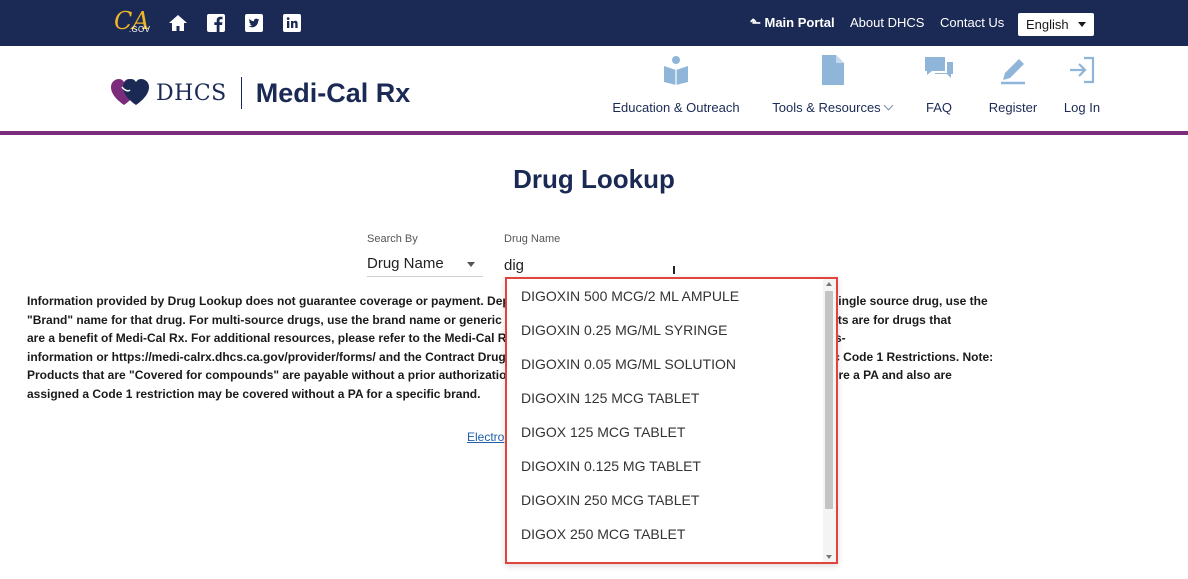 The image size is (1188, 579). Describe the element at coordinates (254, 23) in the screenshot. I see `twitter-icon` at that location.